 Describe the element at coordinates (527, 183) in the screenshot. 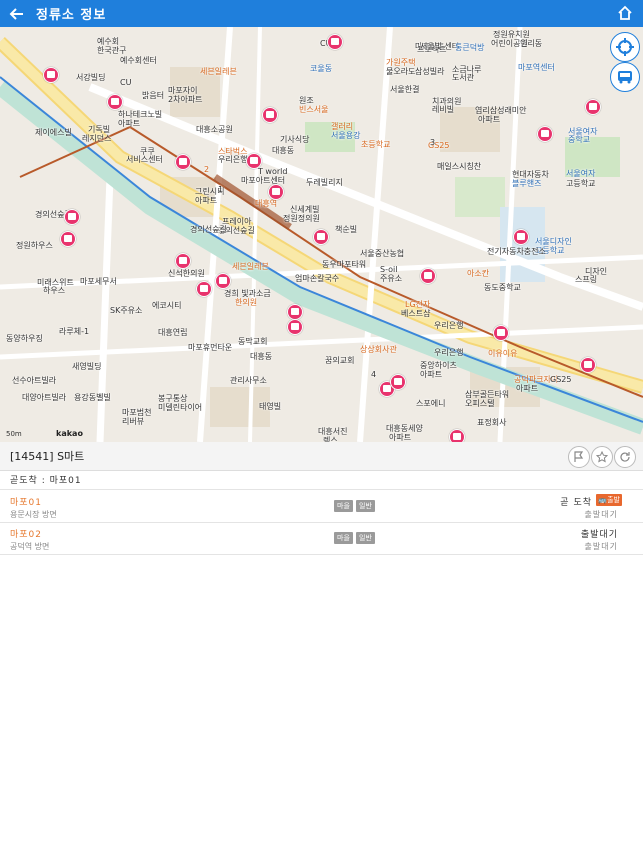

I see `map-place-label: 블루핸즈` at that location.